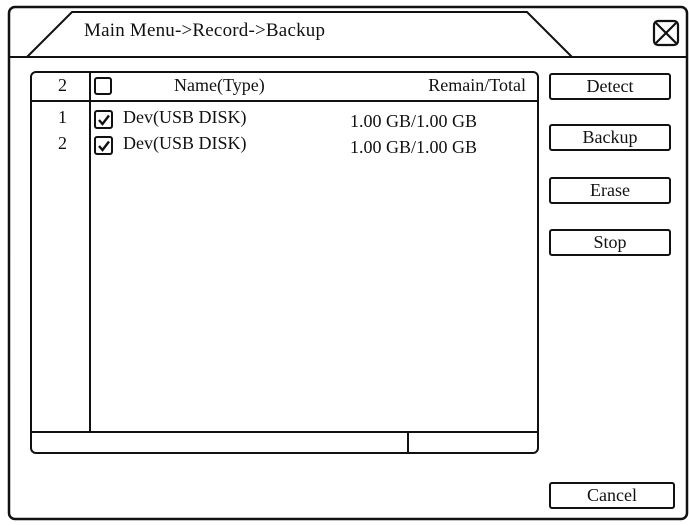 The height and width of the screenshot is (526, 689). What do you see at coordinates (284, 120) in the screenshot?
I see `list-item: 1 Dev(USB DISK) 1.00 GB/1.00 GB` at bounding box center [284, 120].